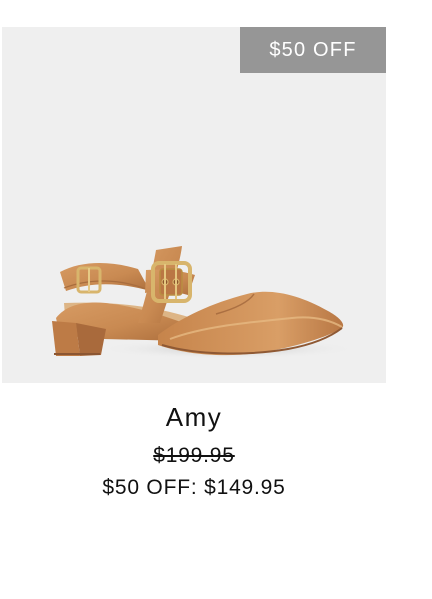  I want to click on product-info: Amy $199.95 $50 OFF: $149.95, so click(194, 450).